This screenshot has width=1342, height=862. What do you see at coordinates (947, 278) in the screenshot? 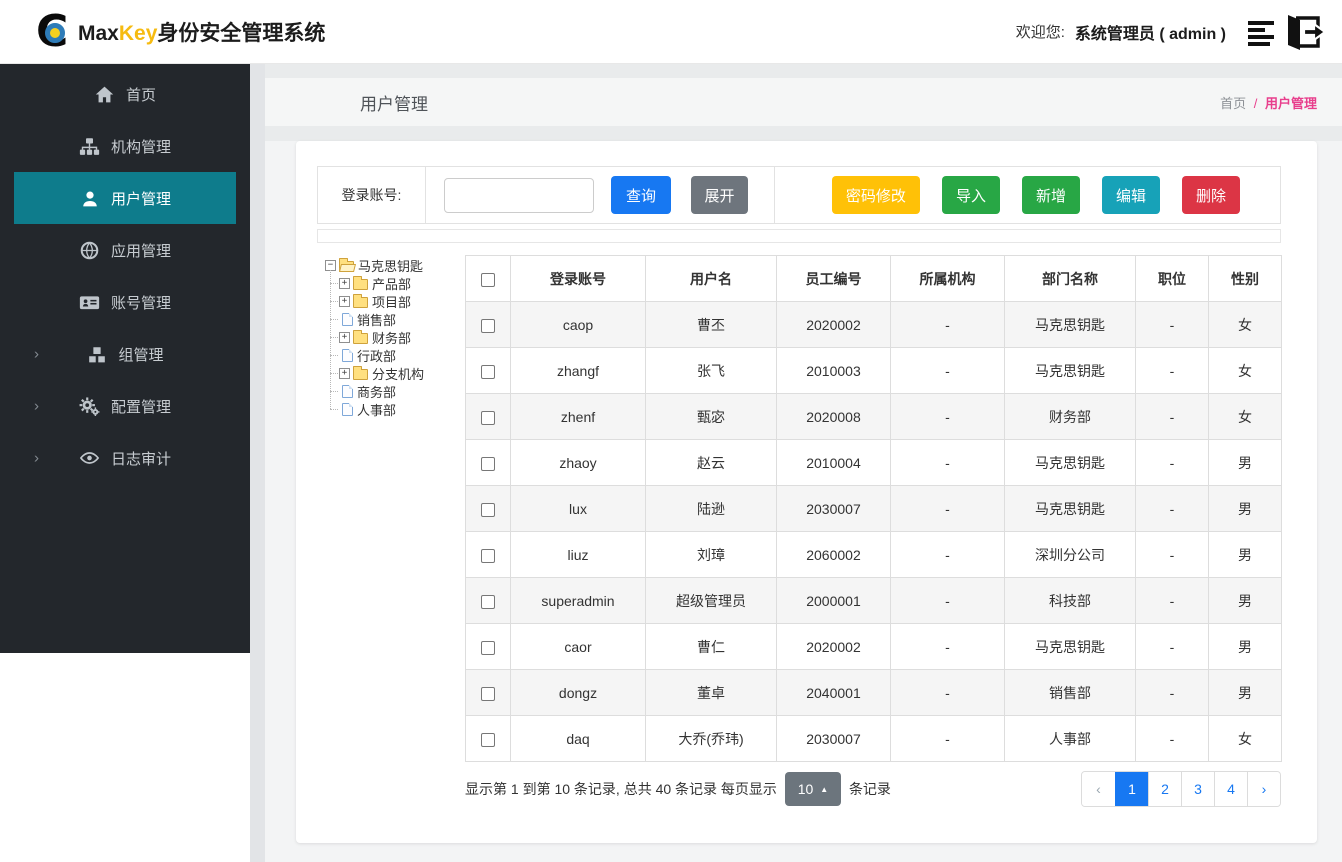
I see `column-header: 所属机构` at bounding box center [947, 278].